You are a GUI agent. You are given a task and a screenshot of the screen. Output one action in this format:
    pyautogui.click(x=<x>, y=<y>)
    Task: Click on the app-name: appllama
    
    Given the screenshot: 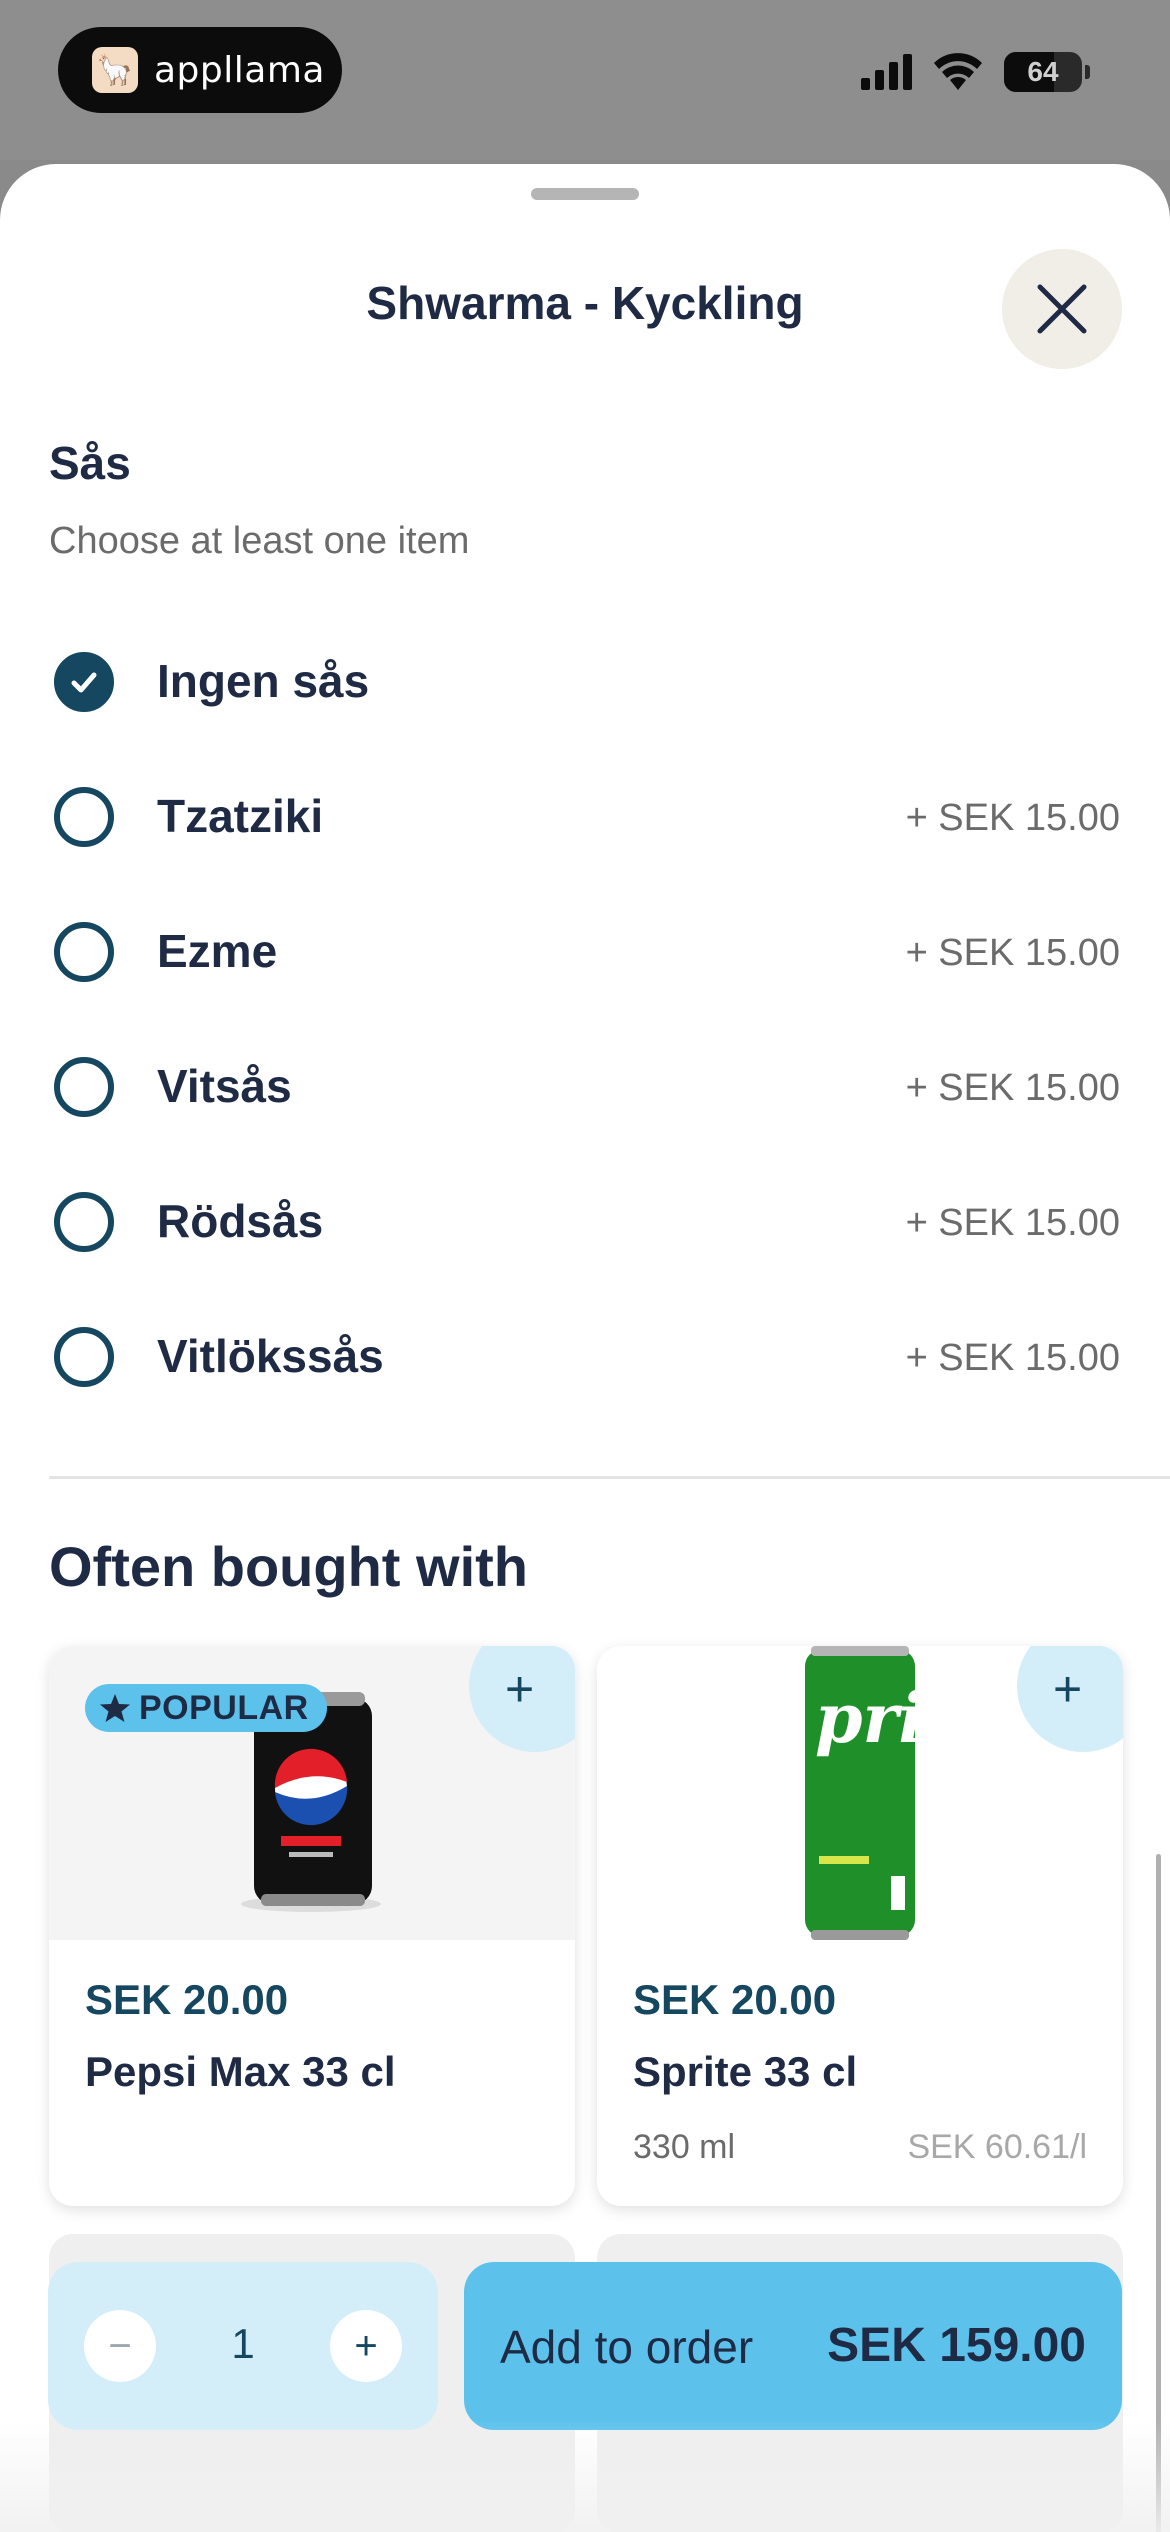 What is the action you would take?
    pyautogui.click(x=239, y=70)
    